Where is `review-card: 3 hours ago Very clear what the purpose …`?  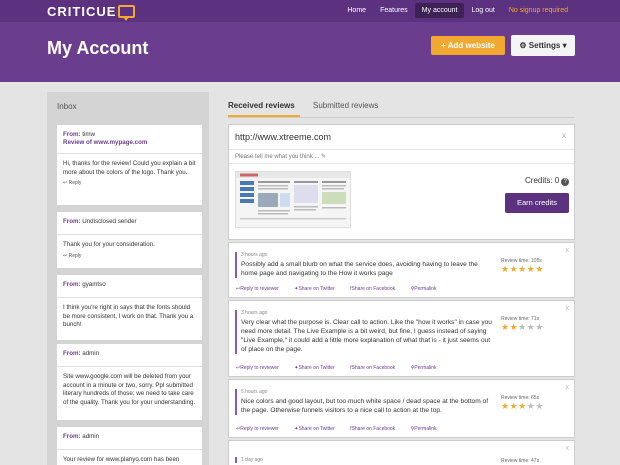
review-card: 3 hours ago Very clear what the purpose … is located at coordinates (401, 338).